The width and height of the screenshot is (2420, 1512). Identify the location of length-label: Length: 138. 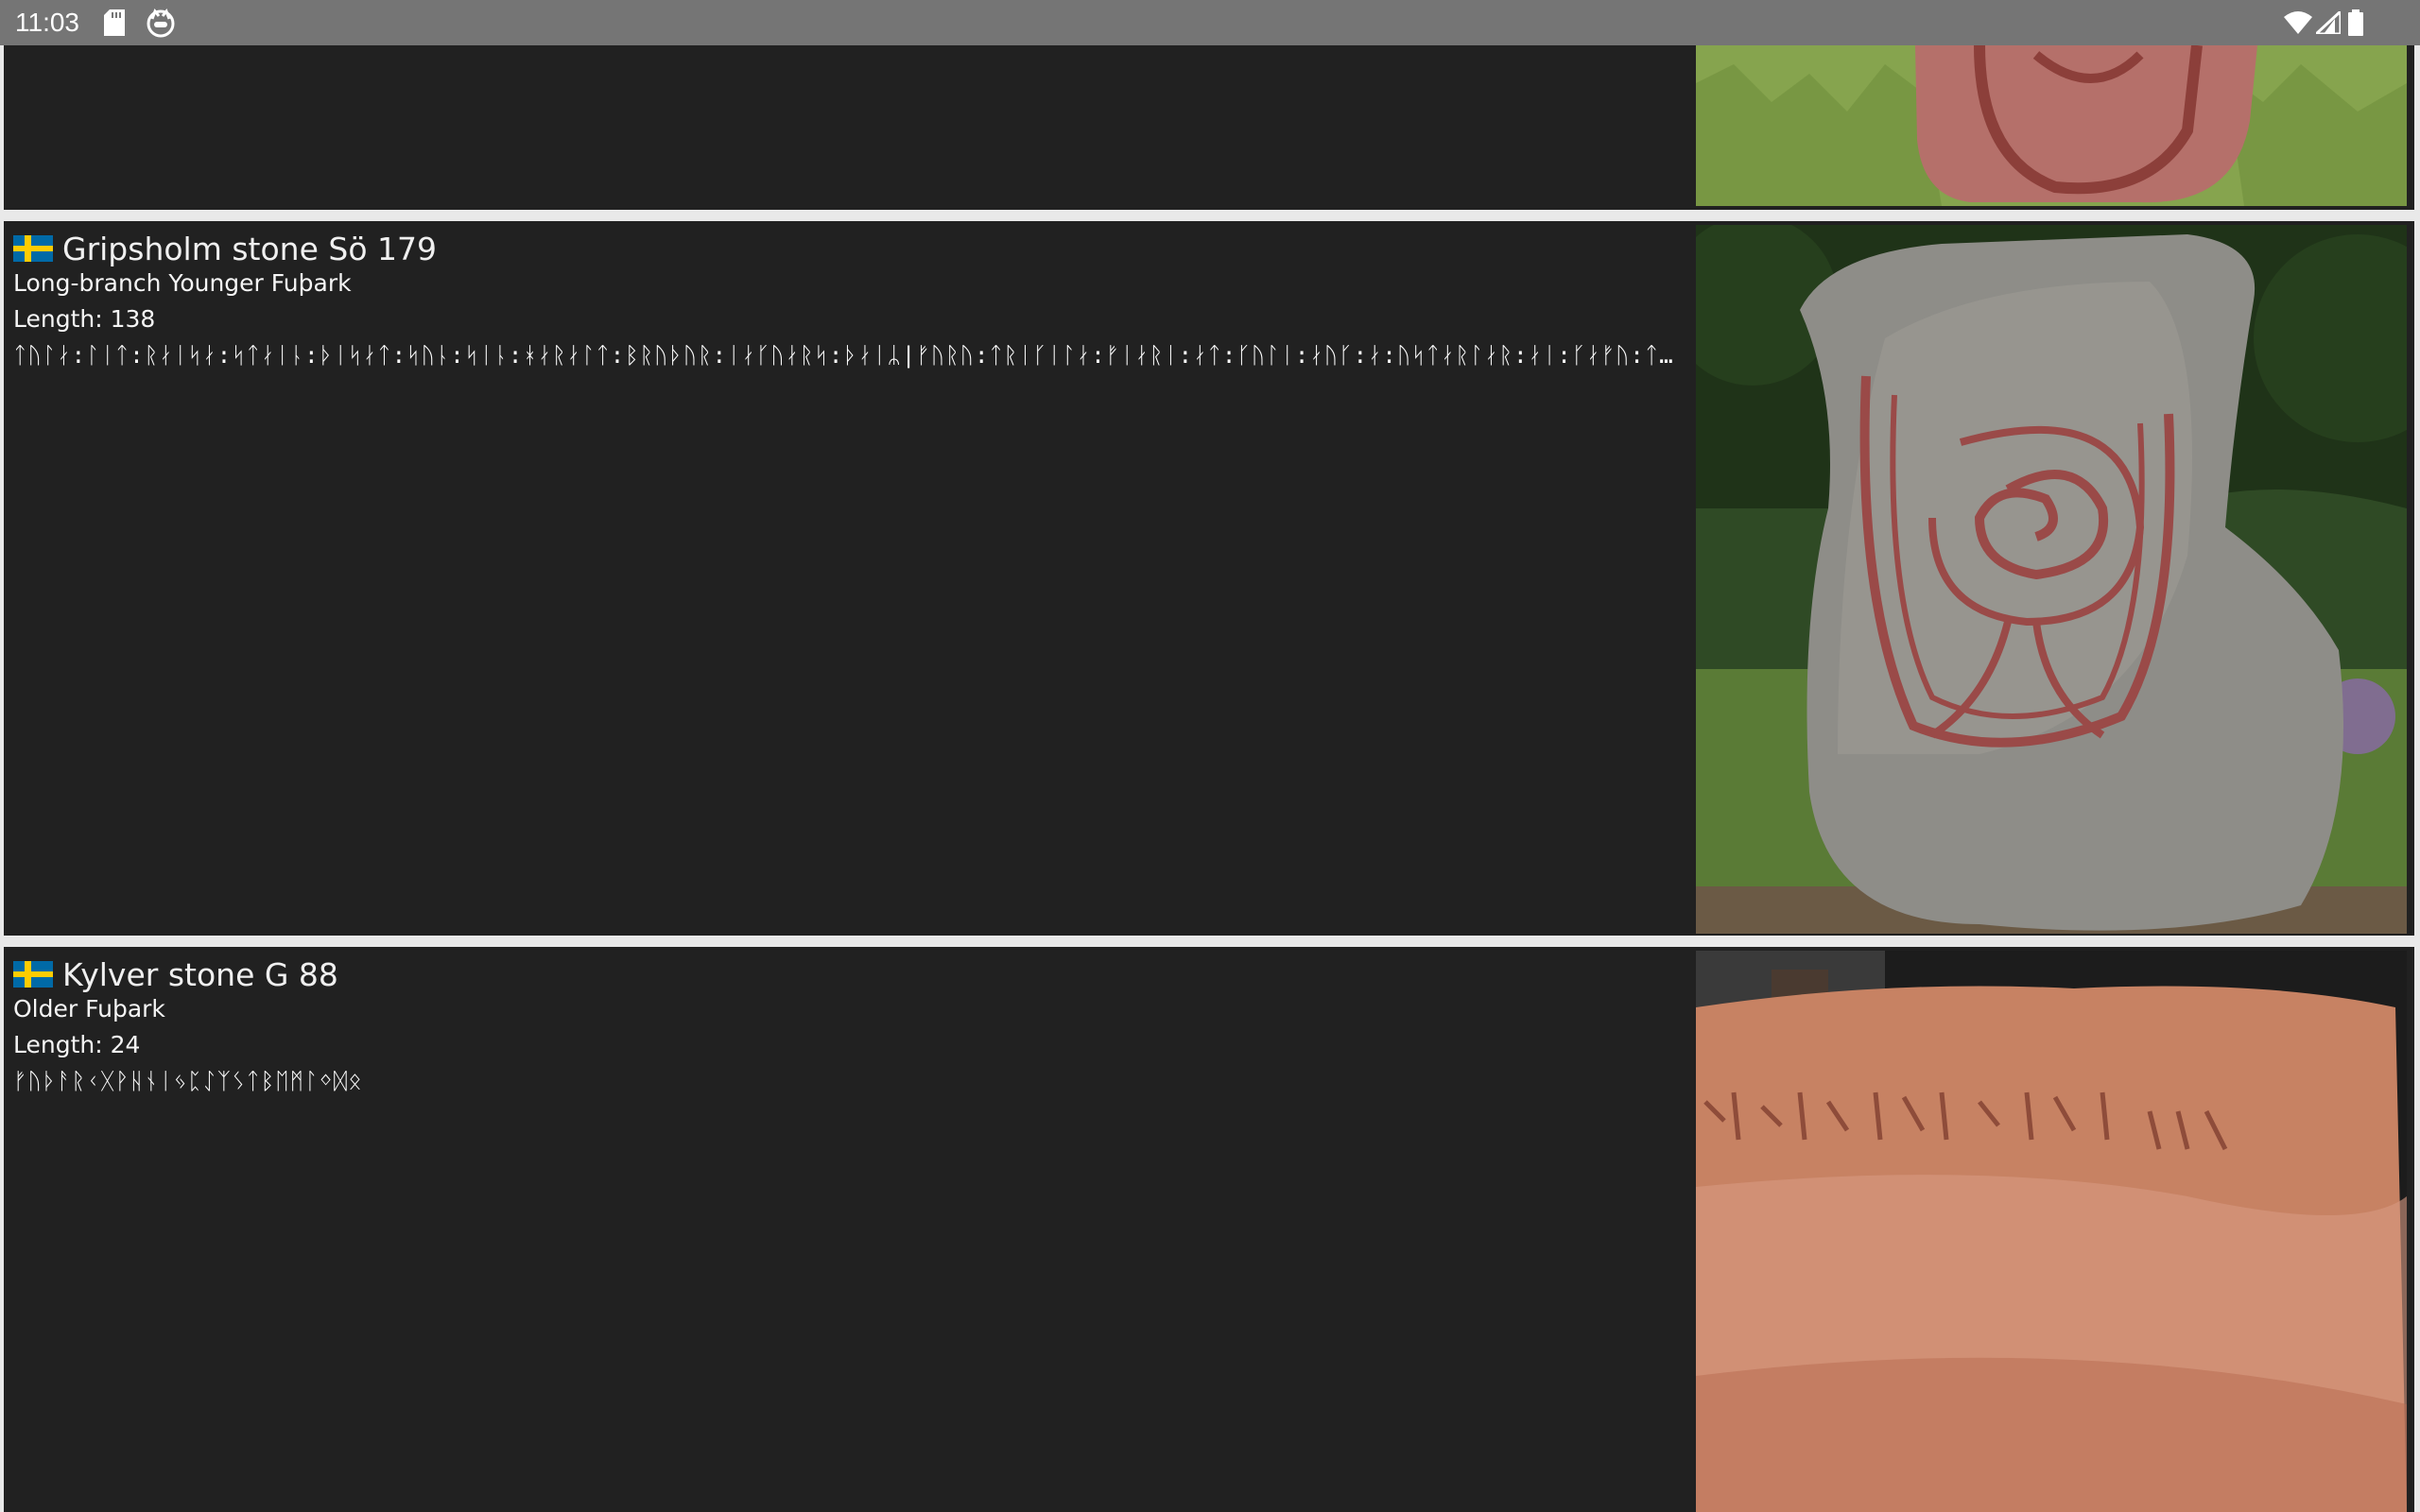
(84, 319).